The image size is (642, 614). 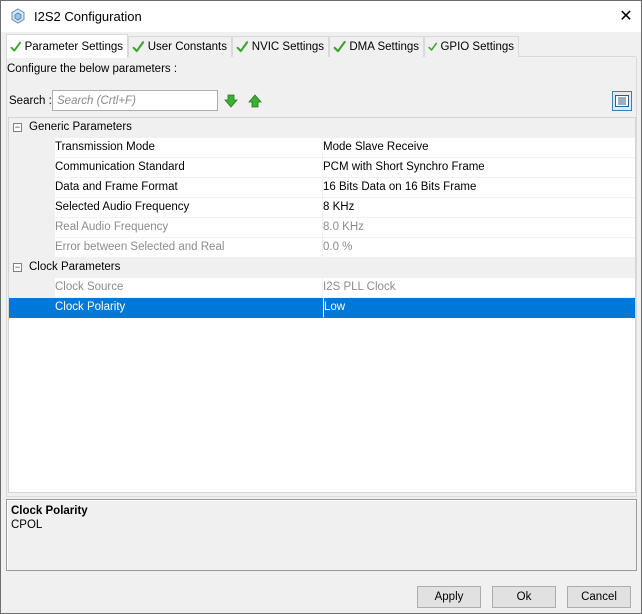 What do you see at coordinates (18, 16) in the screenshot?
I see `app-cube-icon` at bounding box center [18, 16].